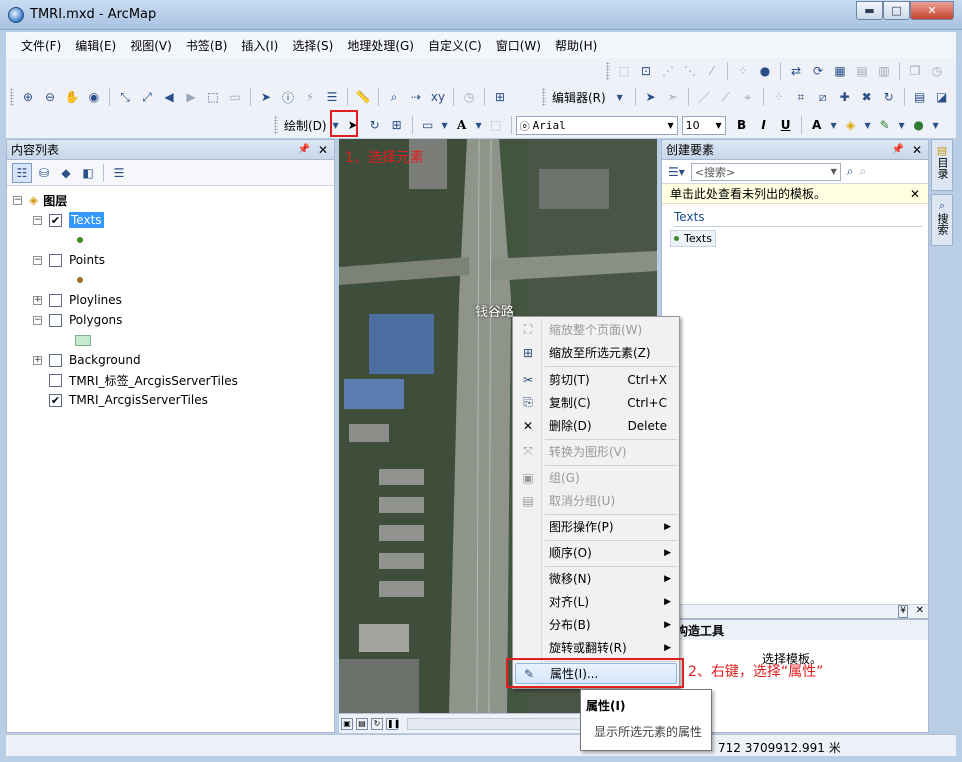 This screenshot has height=762, width=962. Describe the element at coordinates (95, 45) in the screenshot. I see `menu-edit: 编辑(E)` at that location.